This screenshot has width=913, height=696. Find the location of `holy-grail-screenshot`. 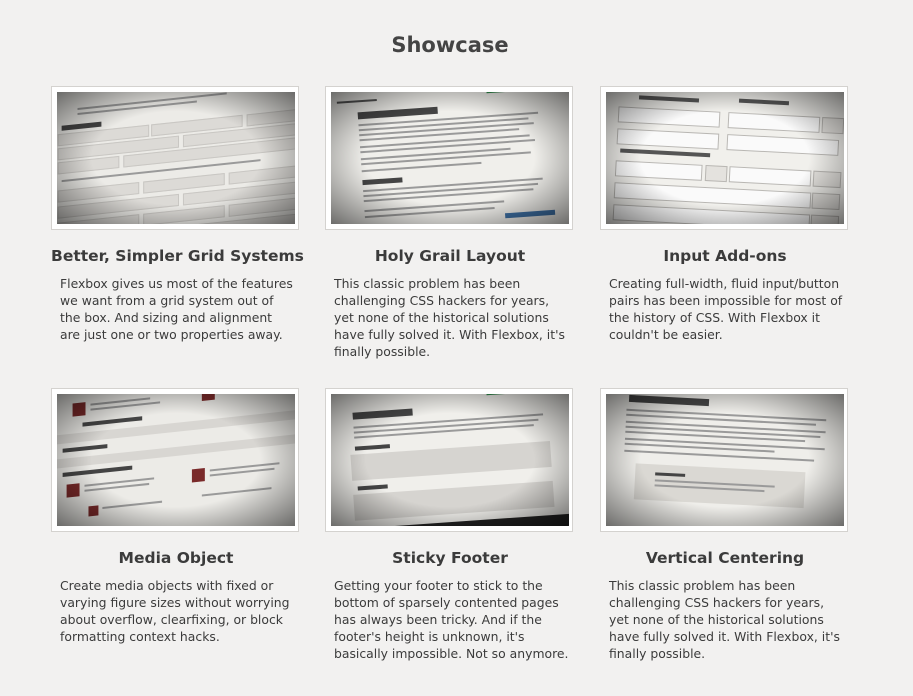

holy-grail-screenshot is located at coordinates (450, 158).